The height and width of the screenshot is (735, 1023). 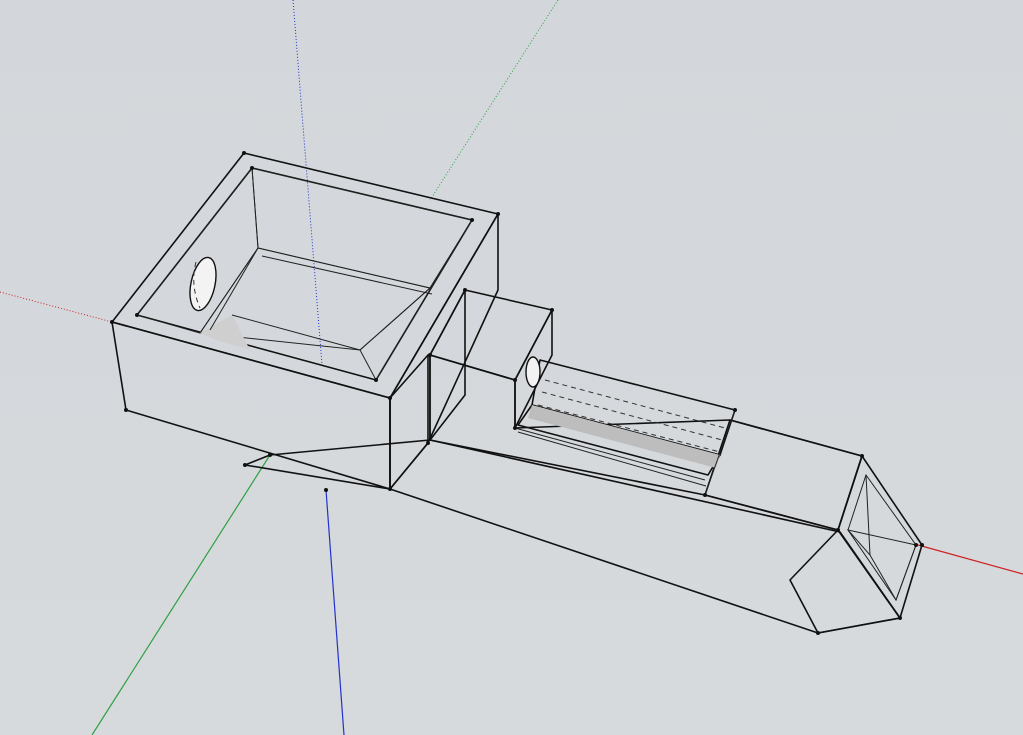 What do you see at coordinates (203, 284) in the screenshot?
I see `side-hole-left` at bounding box center [203, 284].